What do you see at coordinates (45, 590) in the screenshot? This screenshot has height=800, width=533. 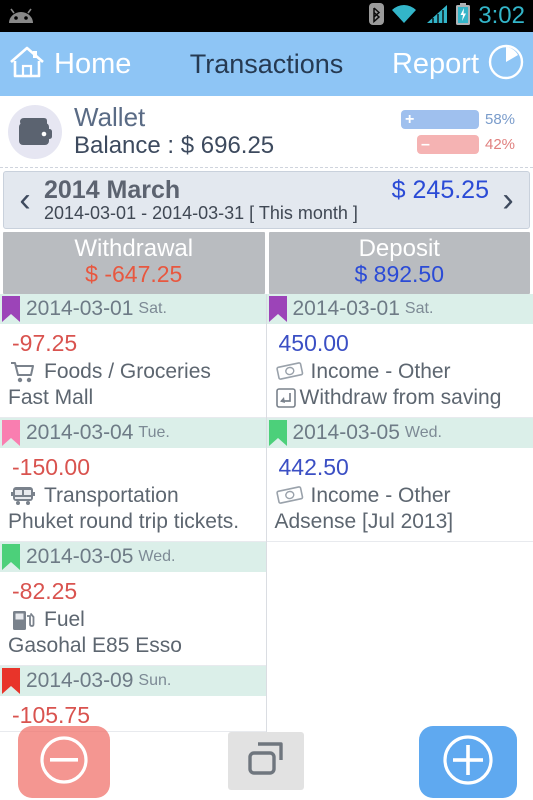 I see `transaction-amount: -82.25` at bounding box center [45, 590].